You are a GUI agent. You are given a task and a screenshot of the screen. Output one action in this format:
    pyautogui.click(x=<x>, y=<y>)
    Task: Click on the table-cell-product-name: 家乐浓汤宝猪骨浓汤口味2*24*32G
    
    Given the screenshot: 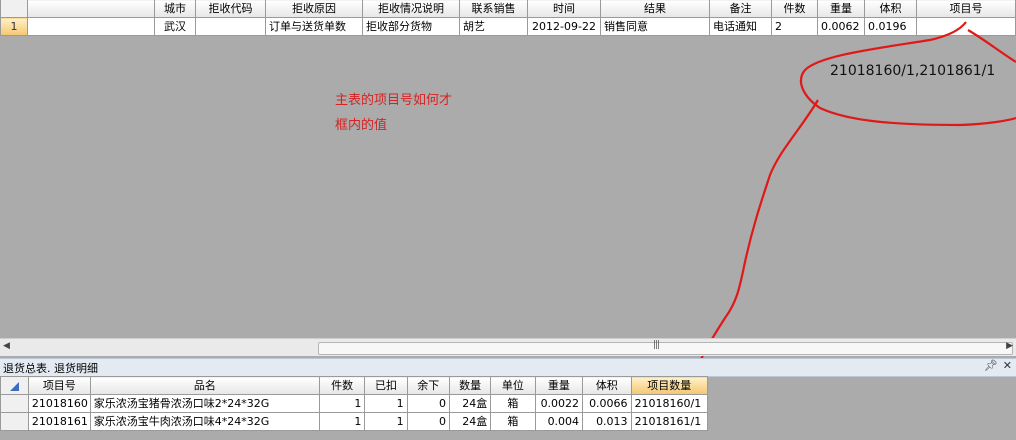 What is the action you would take?
    pyautogui.click(x=204, y=403)
    